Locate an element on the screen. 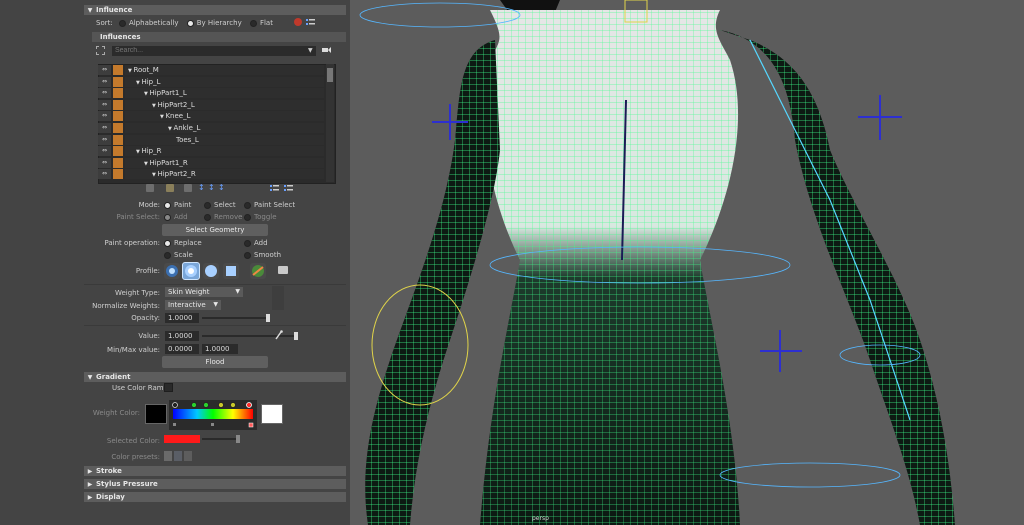 The width and height of the screenshot is (1024, 525). sort-alphabetically-radio: Alphabetically is located at coordinates (148, 23).